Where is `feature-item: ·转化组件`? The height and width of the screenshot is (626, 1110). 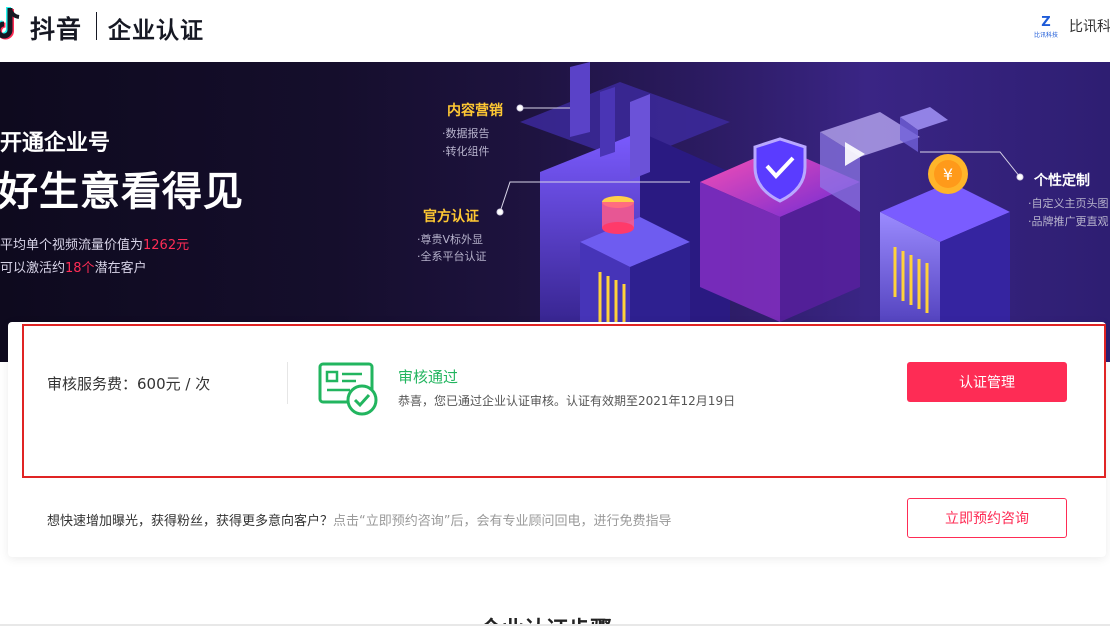
feature-item: ·转化组件 is located at coordinates (466, 151).